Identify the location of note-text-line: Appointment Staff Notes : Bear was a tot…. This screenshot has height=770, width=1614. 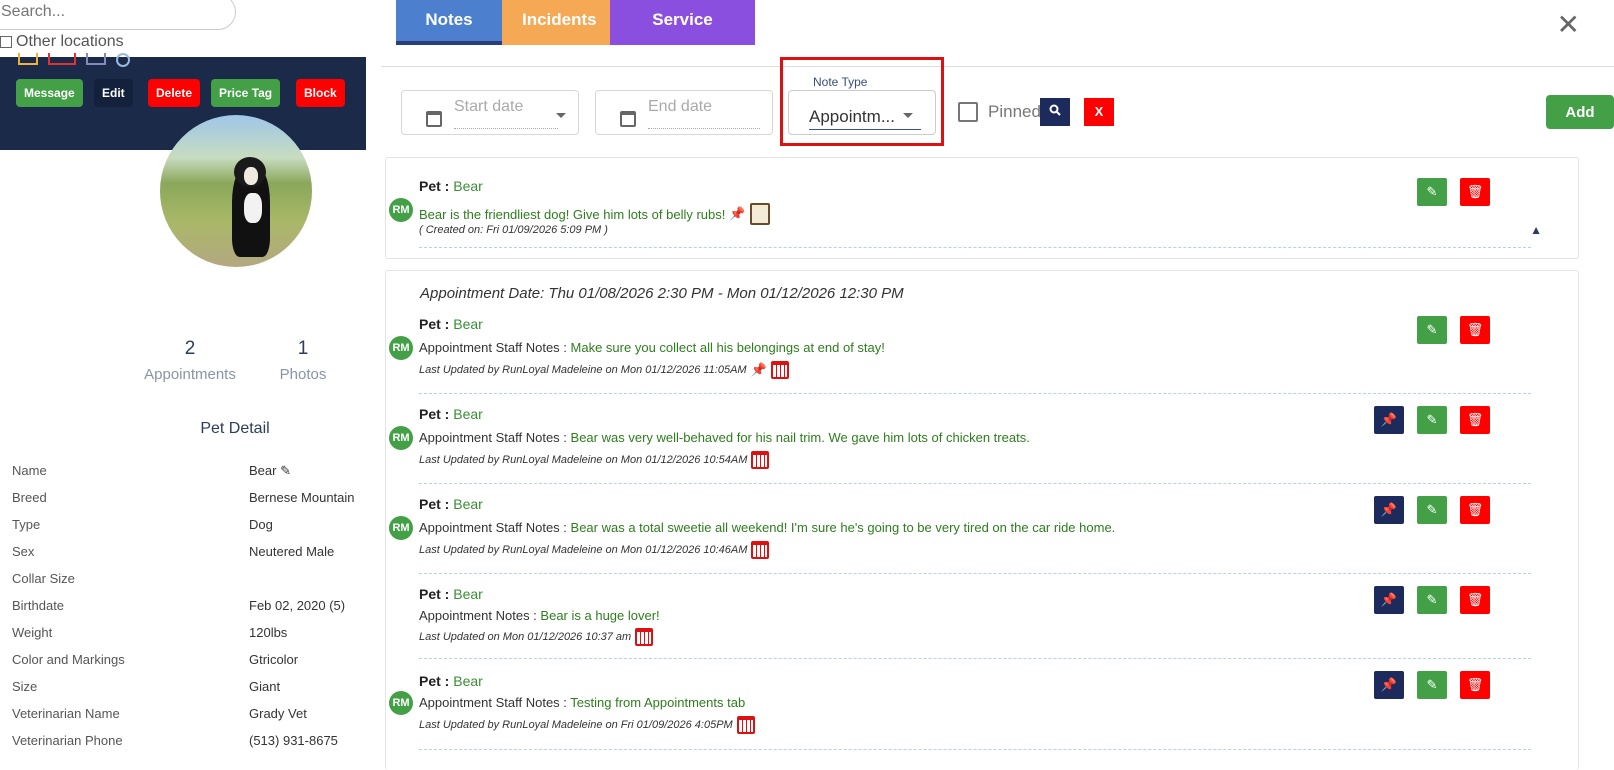
(767, 527).